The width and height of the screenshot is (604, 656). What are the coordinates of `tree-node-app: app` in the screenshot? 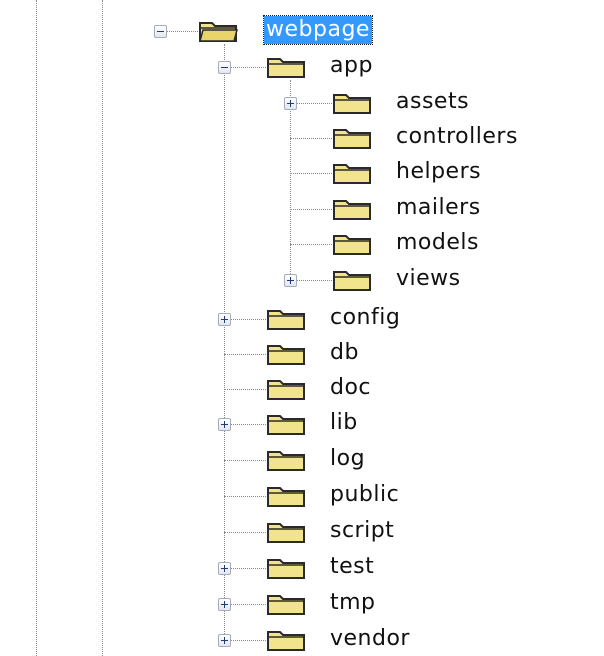 It's located at (351, 66).